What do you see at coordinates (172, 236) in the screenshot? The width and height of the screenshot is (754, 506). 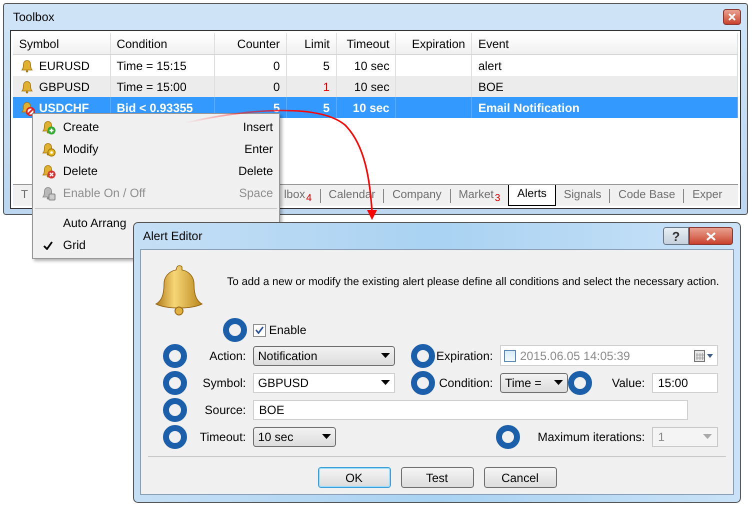 I see `dialog-title: Alert Editor` at bounding box center [172, 236].